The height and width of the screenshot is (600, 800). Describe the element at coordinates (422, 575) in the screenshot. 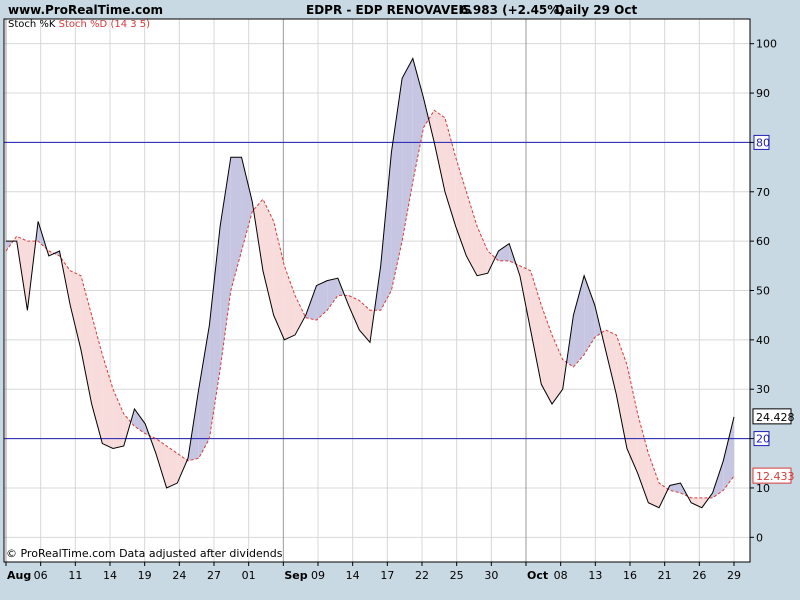

I see `x-tick-label: 22` at that location.